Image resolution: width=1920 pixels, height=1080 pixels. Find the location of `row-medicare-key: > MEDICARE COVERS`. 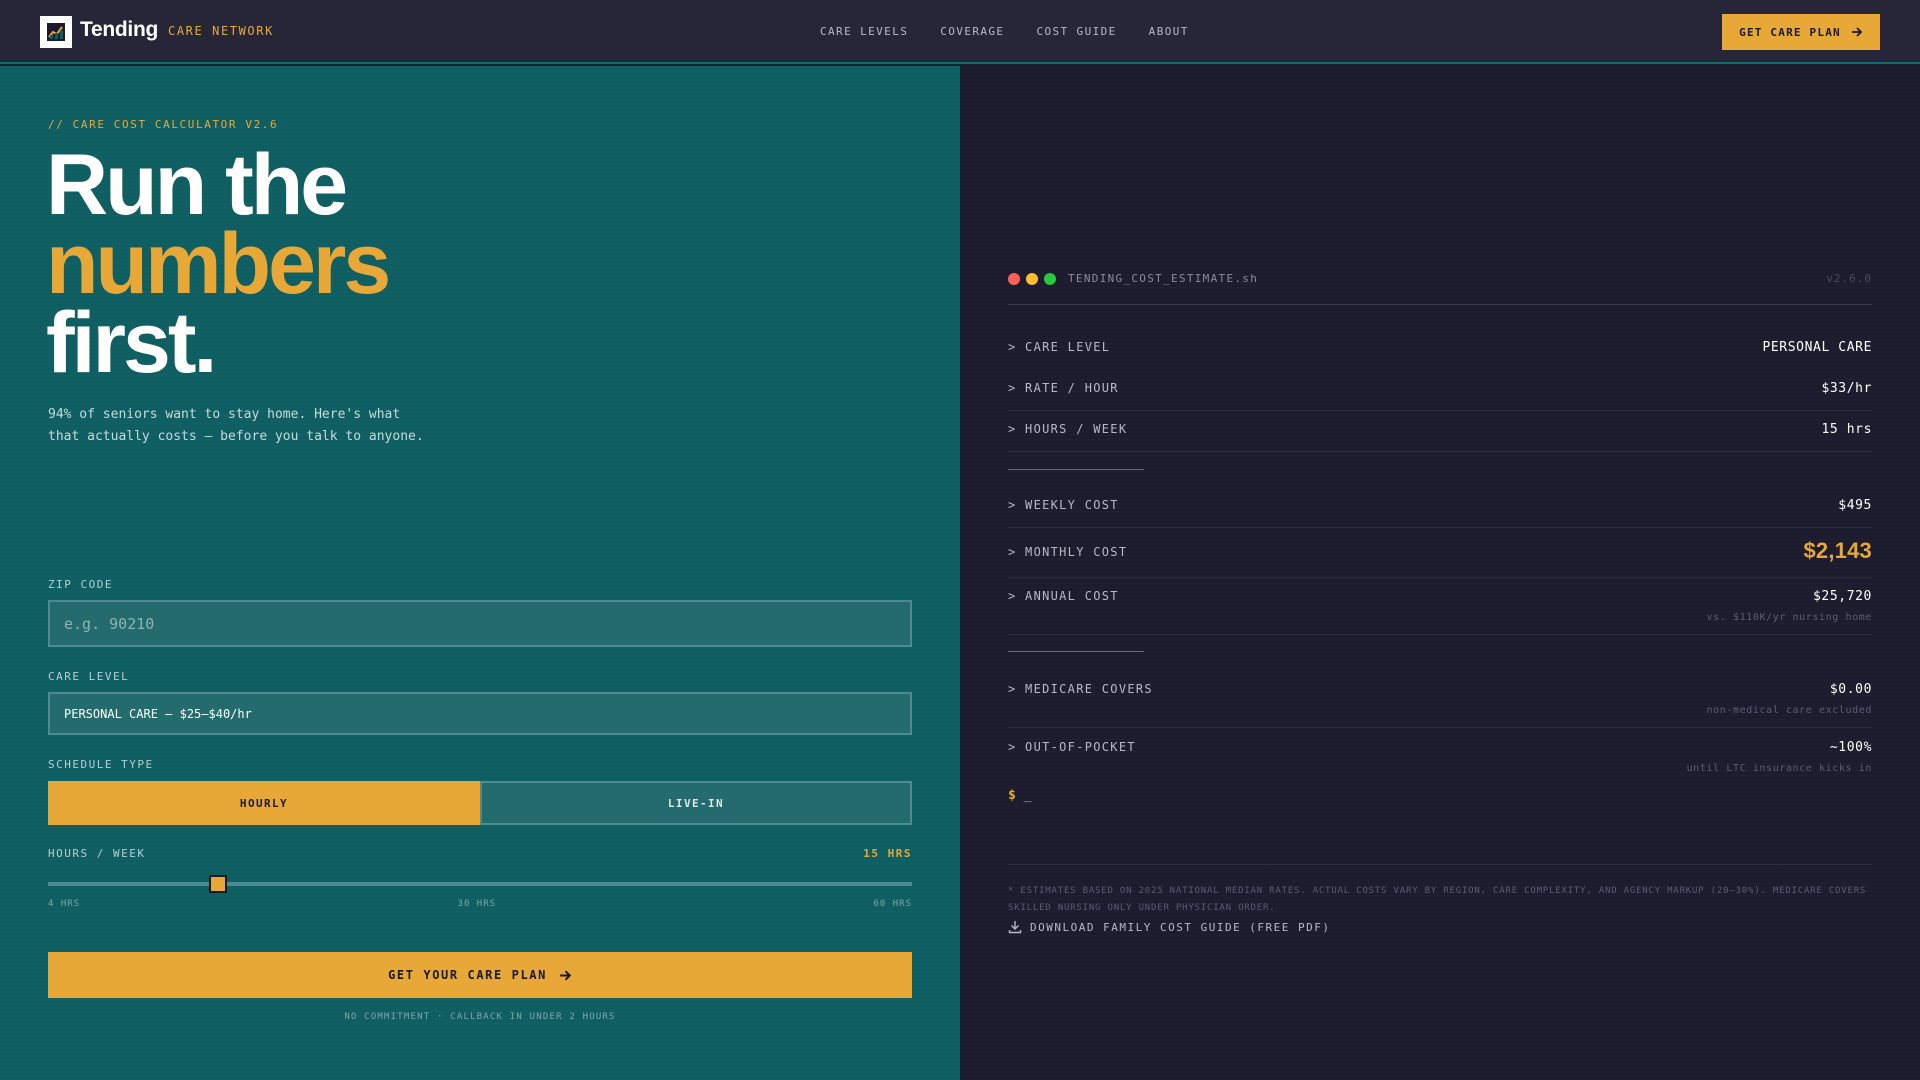

row-medicare-key: > MEDICARE COVERS is located at coordinates (1080, 689).